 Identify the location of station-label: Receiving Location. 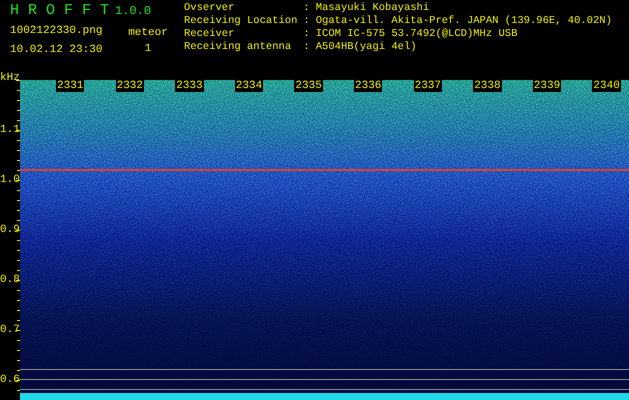
(241, 21).